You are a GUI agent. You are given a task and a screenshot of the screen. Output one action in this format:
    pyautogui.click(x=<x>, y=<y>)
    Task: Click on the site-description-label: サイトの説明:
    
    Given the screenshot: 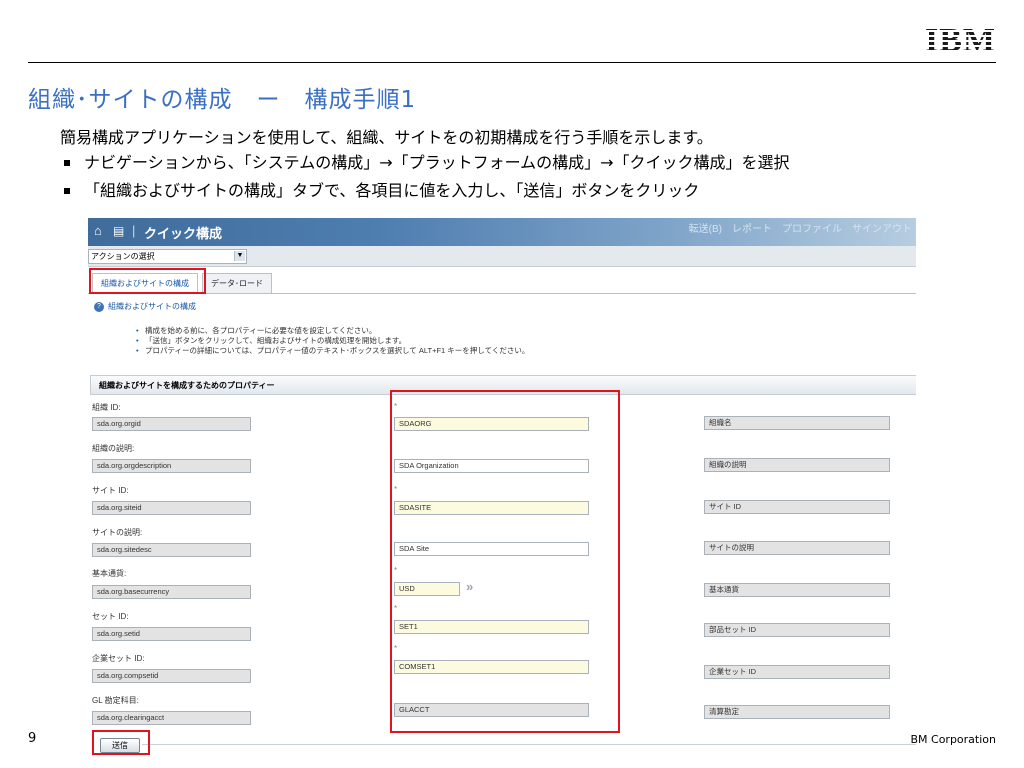 What is the action you would take?
    pyautogui.click(x=117, y=532)
    